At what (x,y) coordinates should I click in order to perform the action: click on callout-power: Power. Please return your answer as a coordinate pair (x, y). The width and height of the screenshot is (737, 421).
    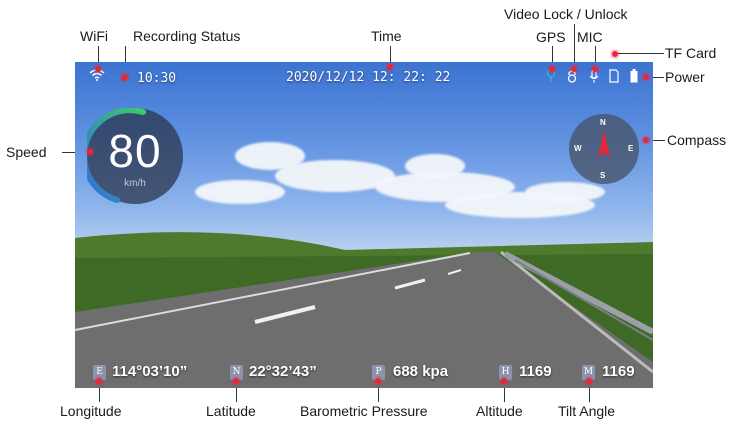
    Looking at the image, I should click on (685, 77).